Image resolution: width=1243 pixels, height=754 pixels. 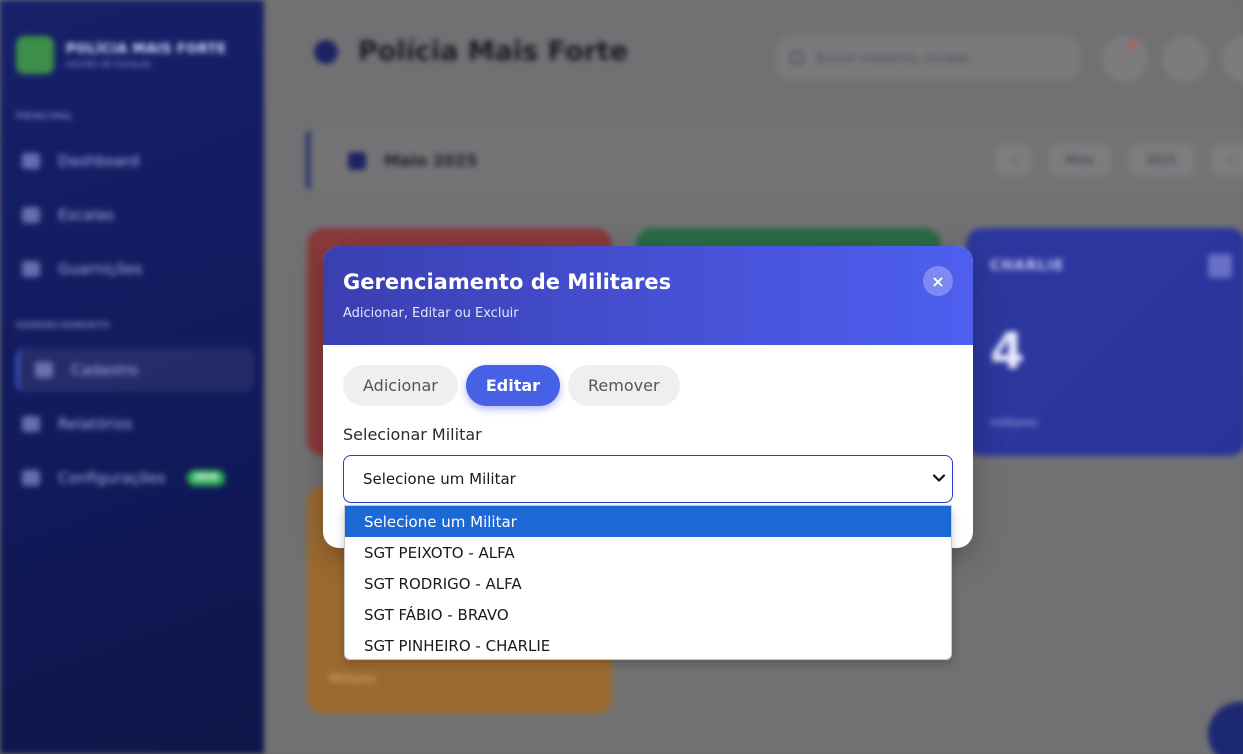 I want to click on month-select: Maio, so click(x=1080, y=160).